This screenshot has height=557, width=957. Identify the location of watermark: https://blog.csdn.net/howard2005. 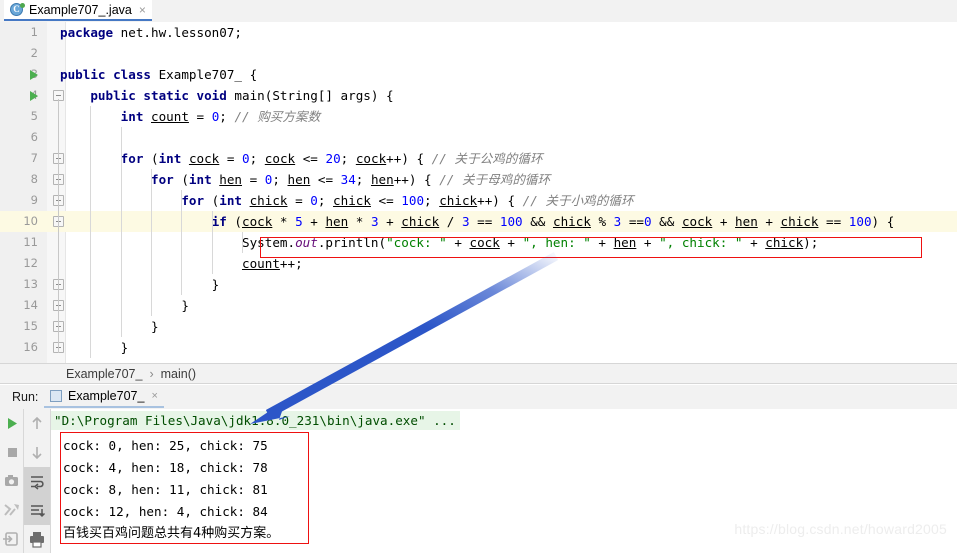
(840, 529).